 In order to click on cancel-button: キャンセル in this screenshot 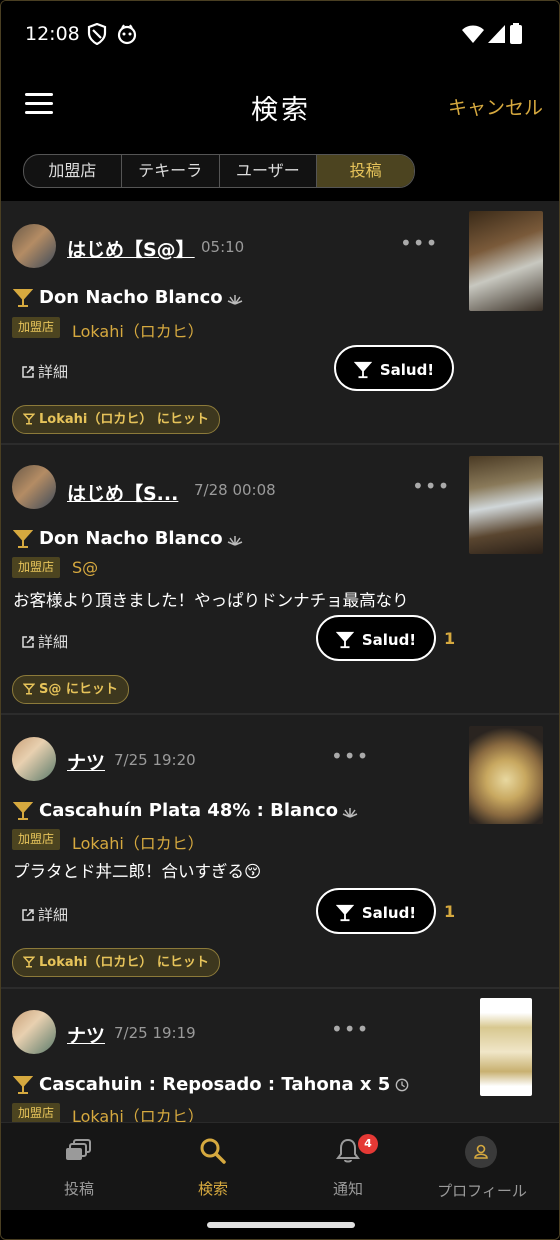, I will do `click(495, 106)`.